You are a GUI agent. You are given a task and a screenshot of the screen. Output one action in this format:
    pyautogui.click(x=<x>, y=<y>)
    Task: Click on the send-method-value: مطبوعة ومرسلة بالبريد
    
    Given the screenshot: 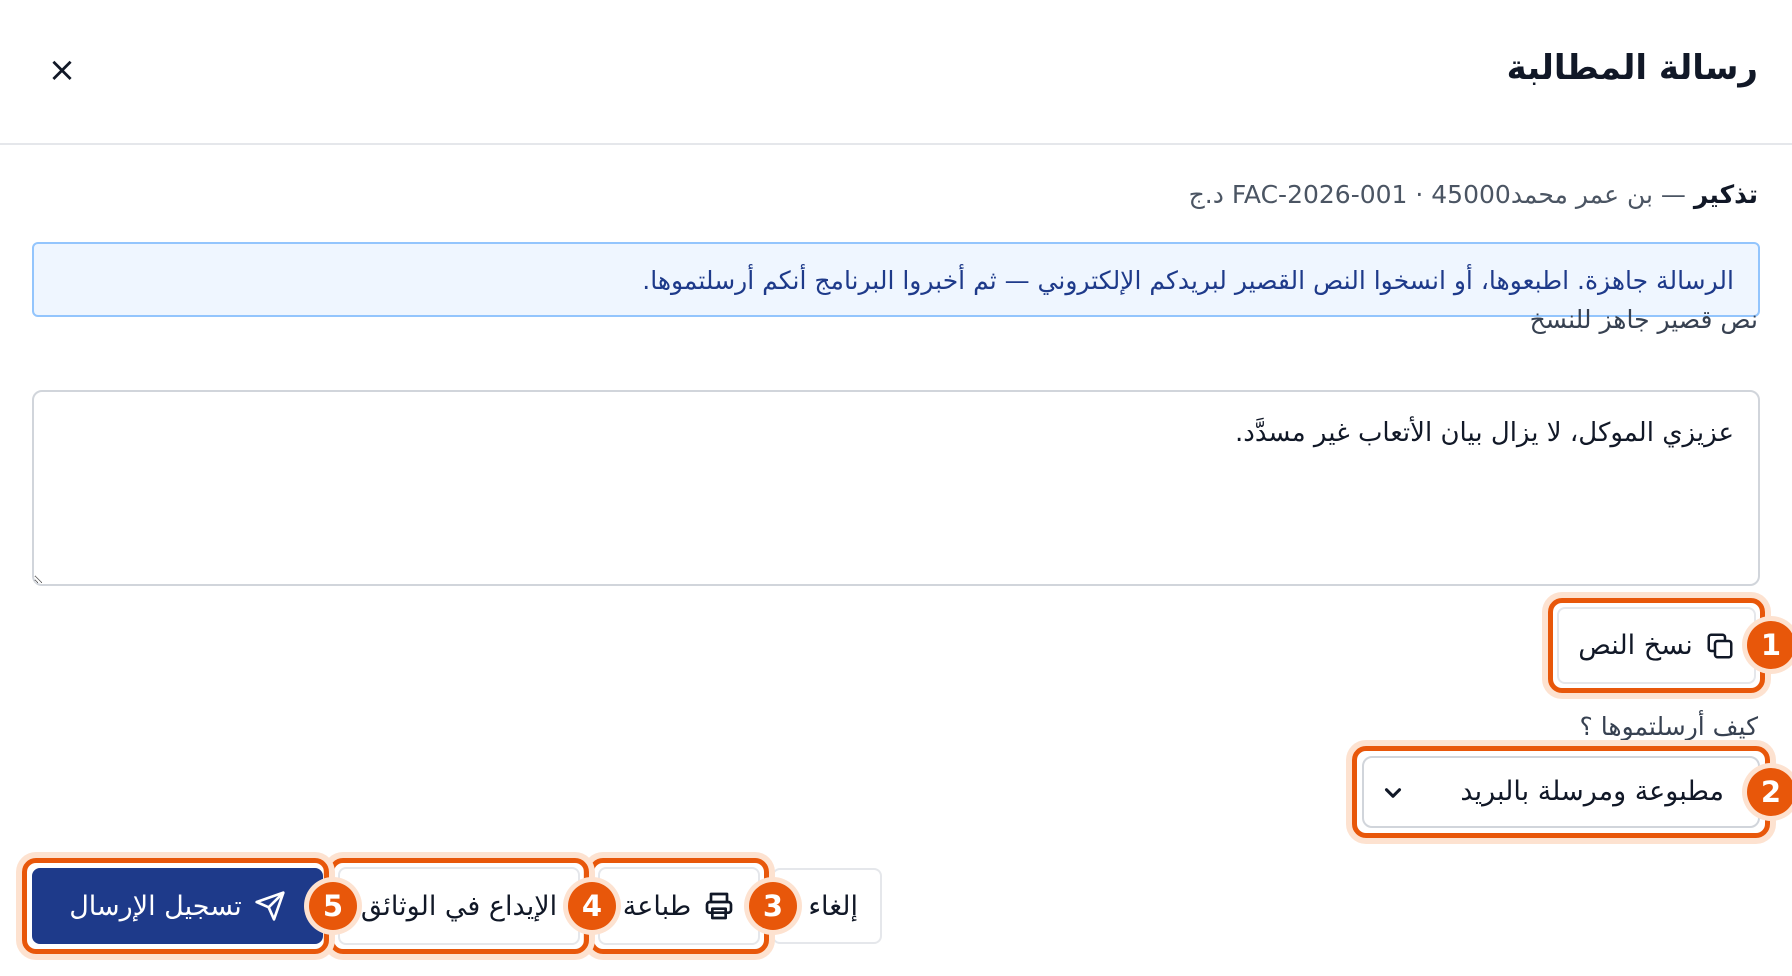 What is the action you would take?
    pyautogui.click(x=1592, y=791)
    